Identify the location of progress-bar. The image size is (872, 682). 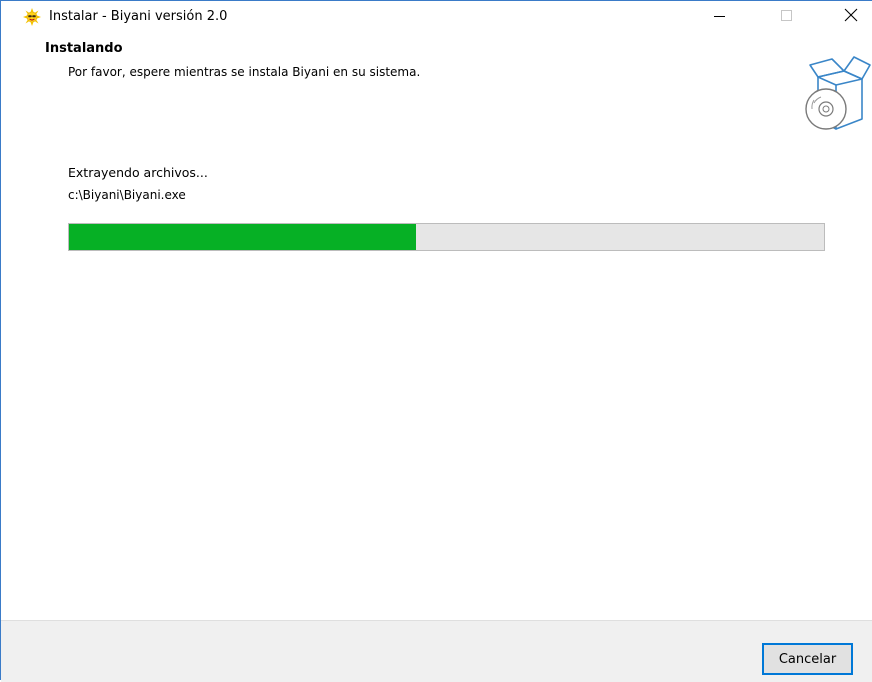
(446, 237).